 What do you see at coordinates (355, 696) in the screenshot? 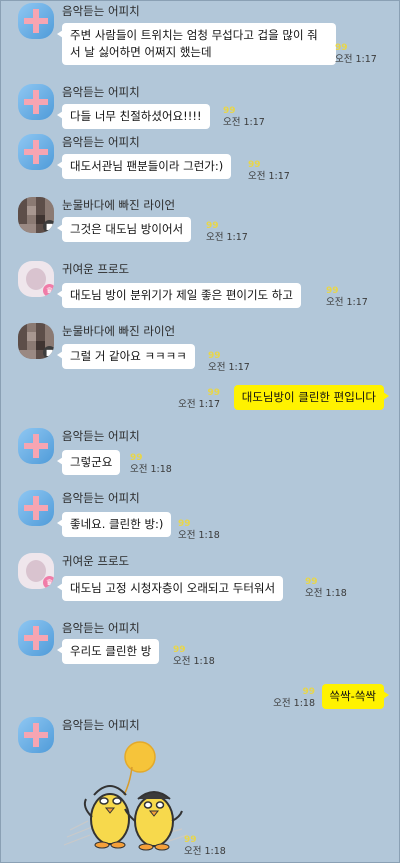
I see `my-message-bubble: 쓱싹-쓱싹` at bounding box center [355, 696].